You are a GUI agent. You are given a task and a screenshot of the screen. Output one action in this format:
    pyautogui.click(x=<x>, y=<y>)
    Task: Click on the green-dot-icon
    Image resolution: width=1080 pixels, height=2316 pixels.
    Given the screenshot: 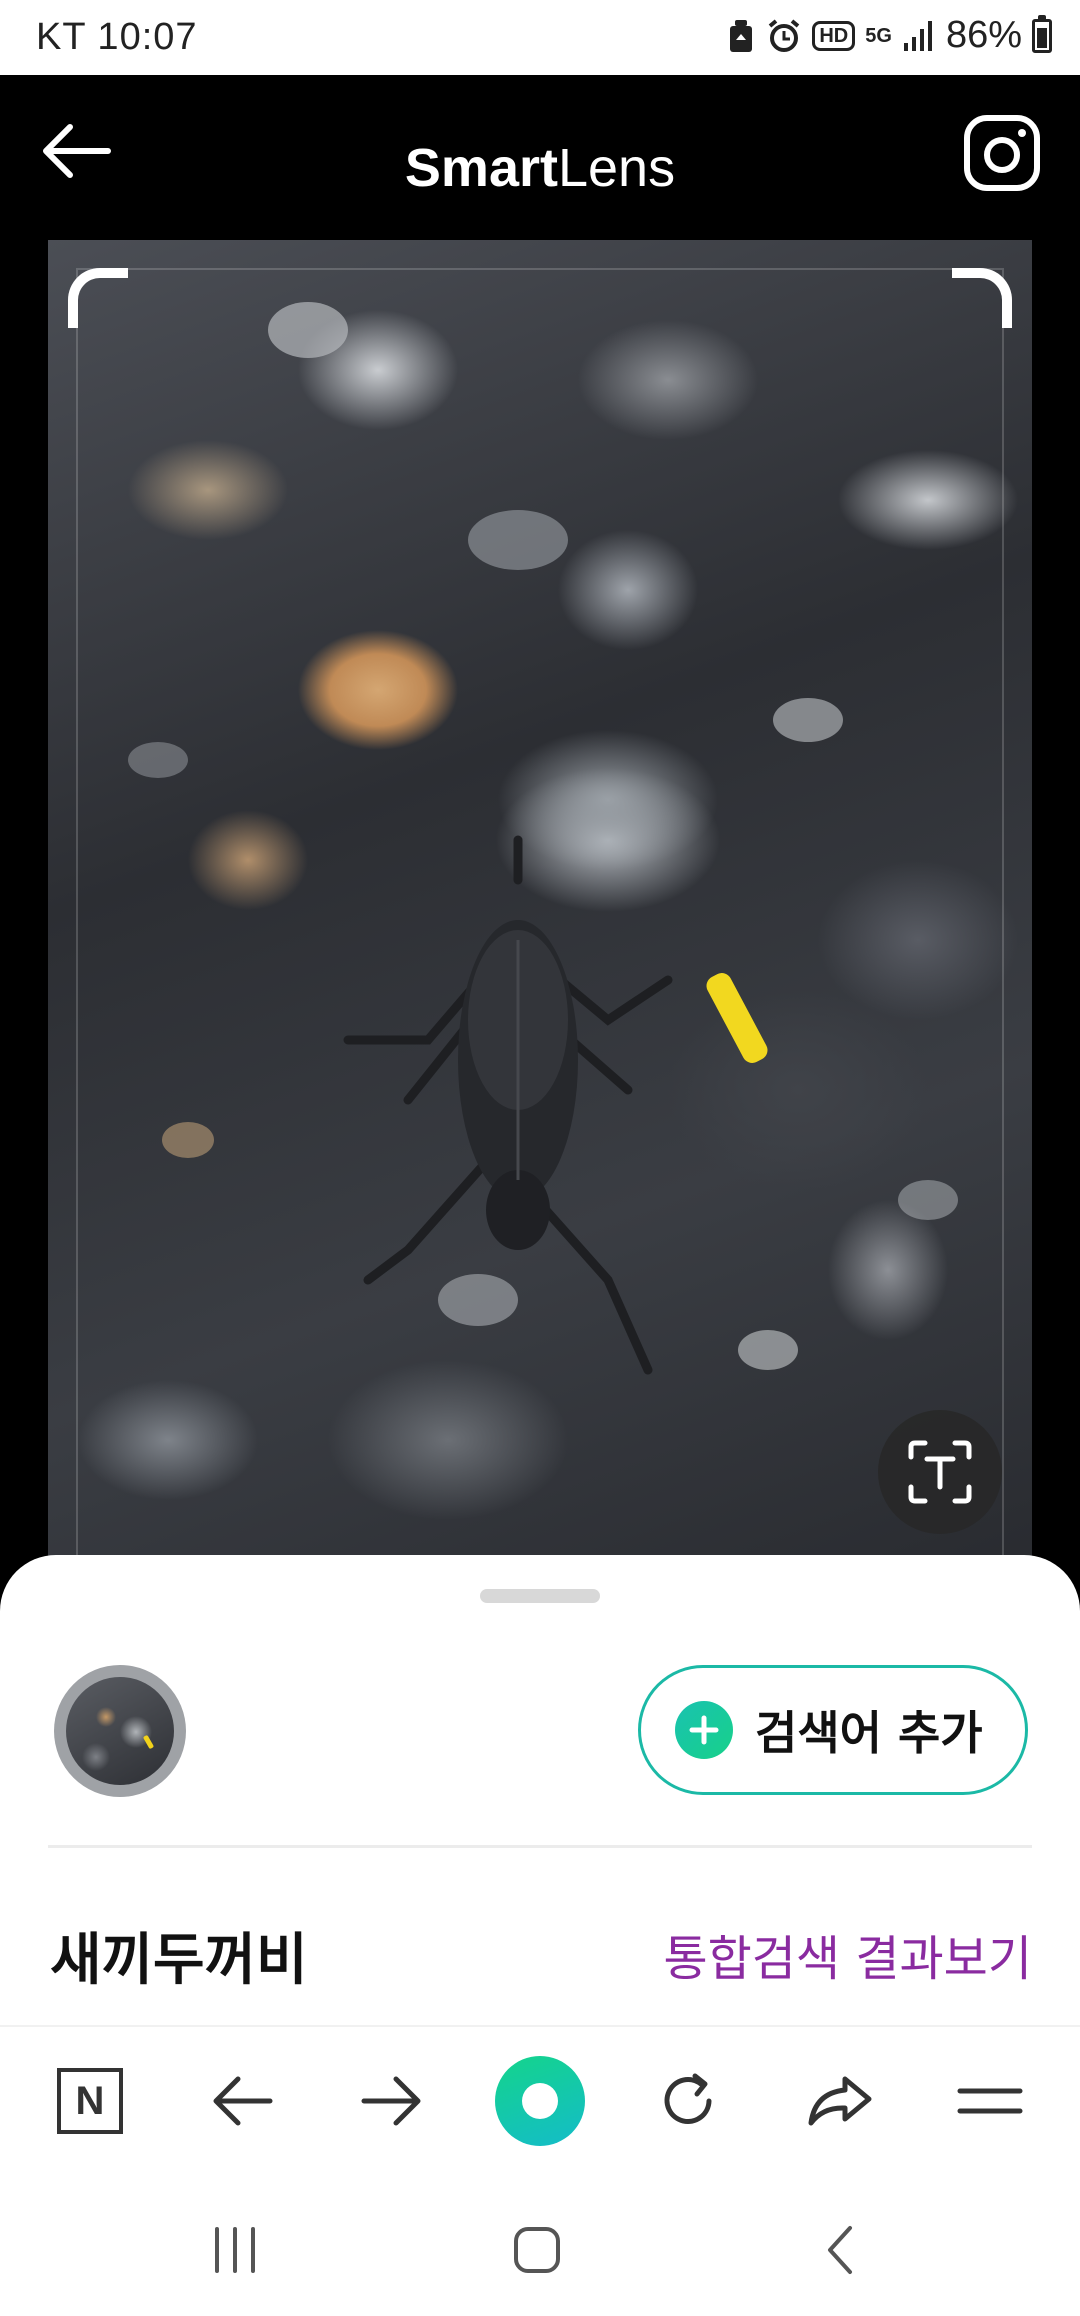 What is the action you would take?
    pyautogui.click(x=540, y=2101)
    